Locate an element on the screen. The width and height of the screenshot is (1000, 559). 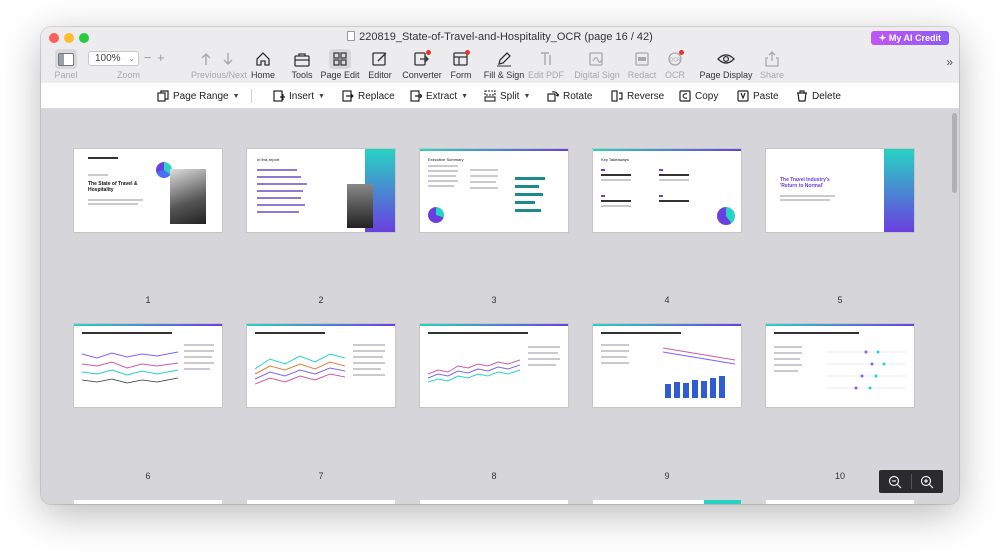
copy-button: Copy is located at coordinates (698, 96).